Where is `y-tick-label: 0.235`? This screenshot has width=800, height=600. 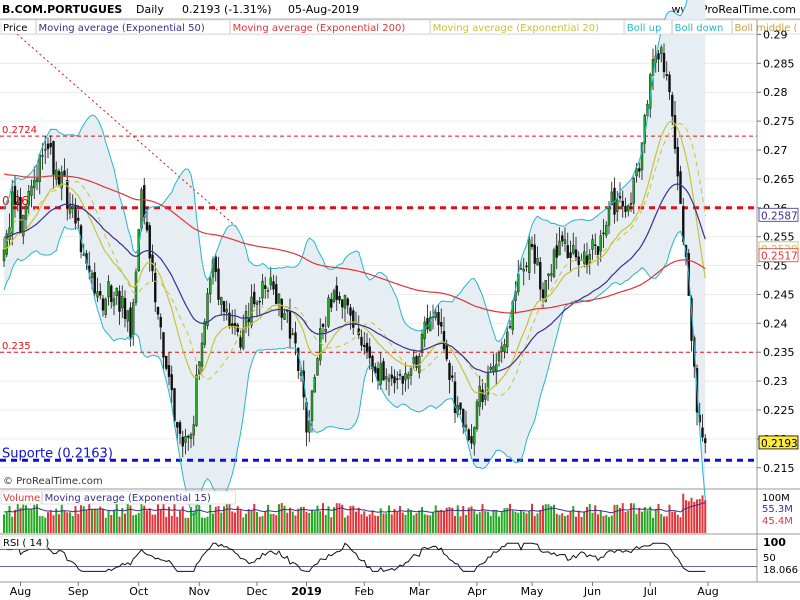 y-tick-label: 0.235 is located at coordinates (779, 352).